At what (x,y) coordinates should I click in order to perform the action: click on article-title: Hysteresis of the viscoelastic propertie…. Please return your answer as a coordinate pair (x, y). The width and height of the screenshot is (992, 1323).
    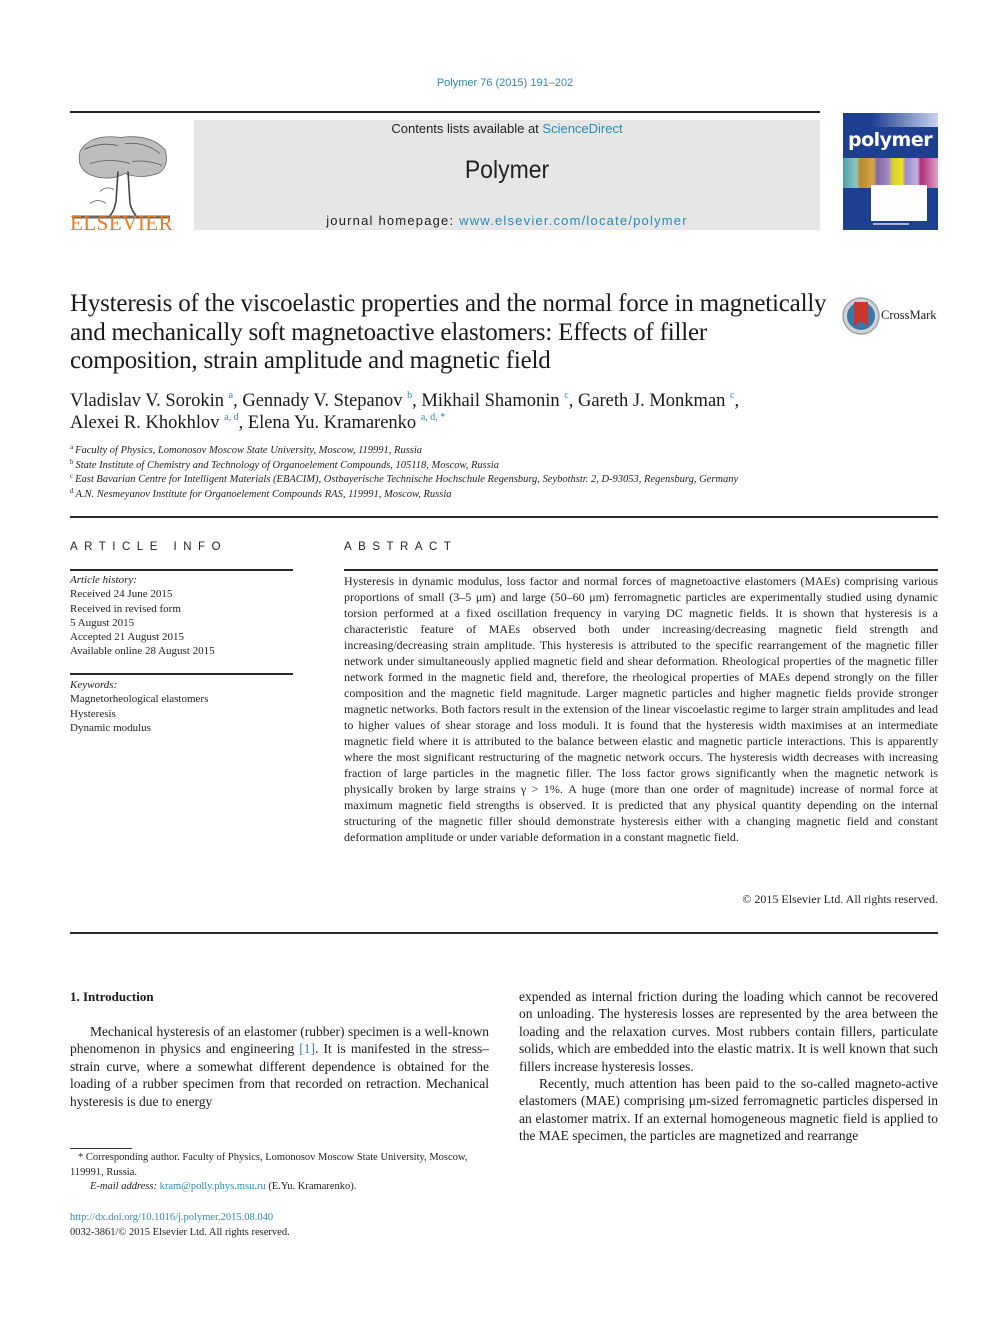
    Looking at the image, I should click on (448, 332).